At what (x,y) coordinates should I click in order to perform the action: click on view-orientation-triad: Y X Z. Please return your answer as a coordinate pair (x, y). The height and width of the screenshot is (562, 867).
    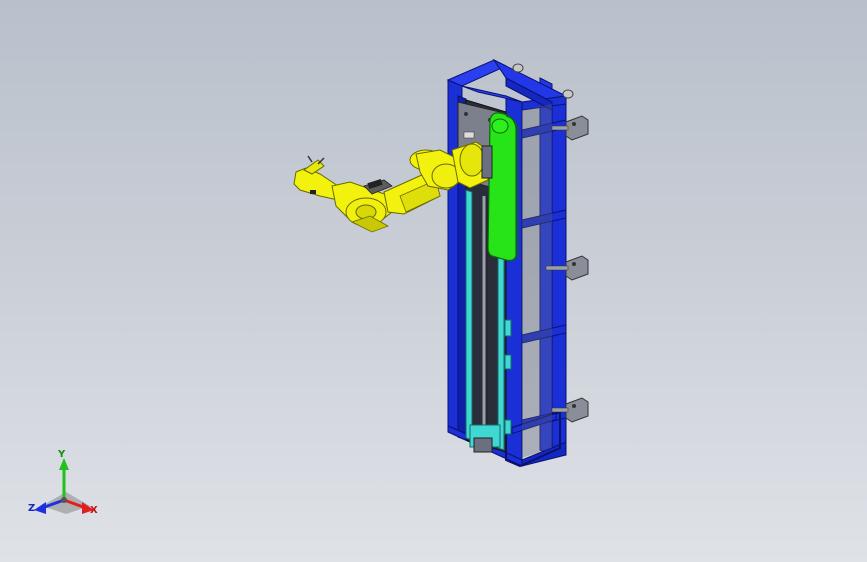
    Looking at the image, I should click on (67, 488).